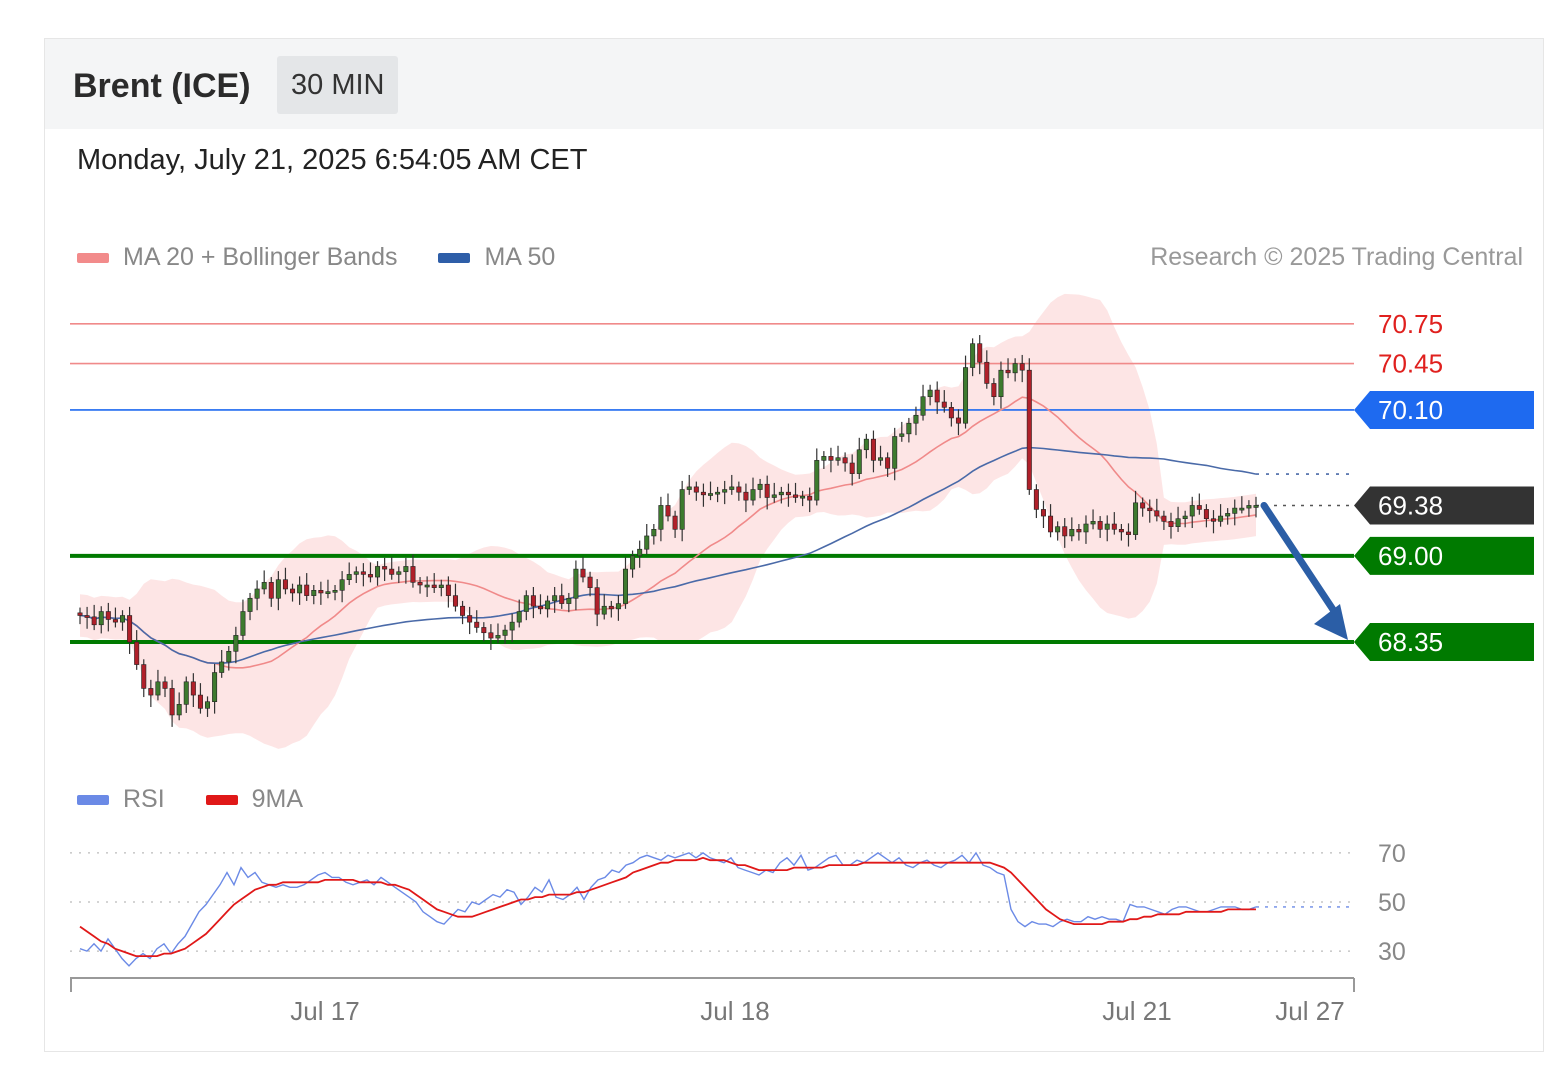  I want to click on level-label-4: 69.00, so click(1410, 556).